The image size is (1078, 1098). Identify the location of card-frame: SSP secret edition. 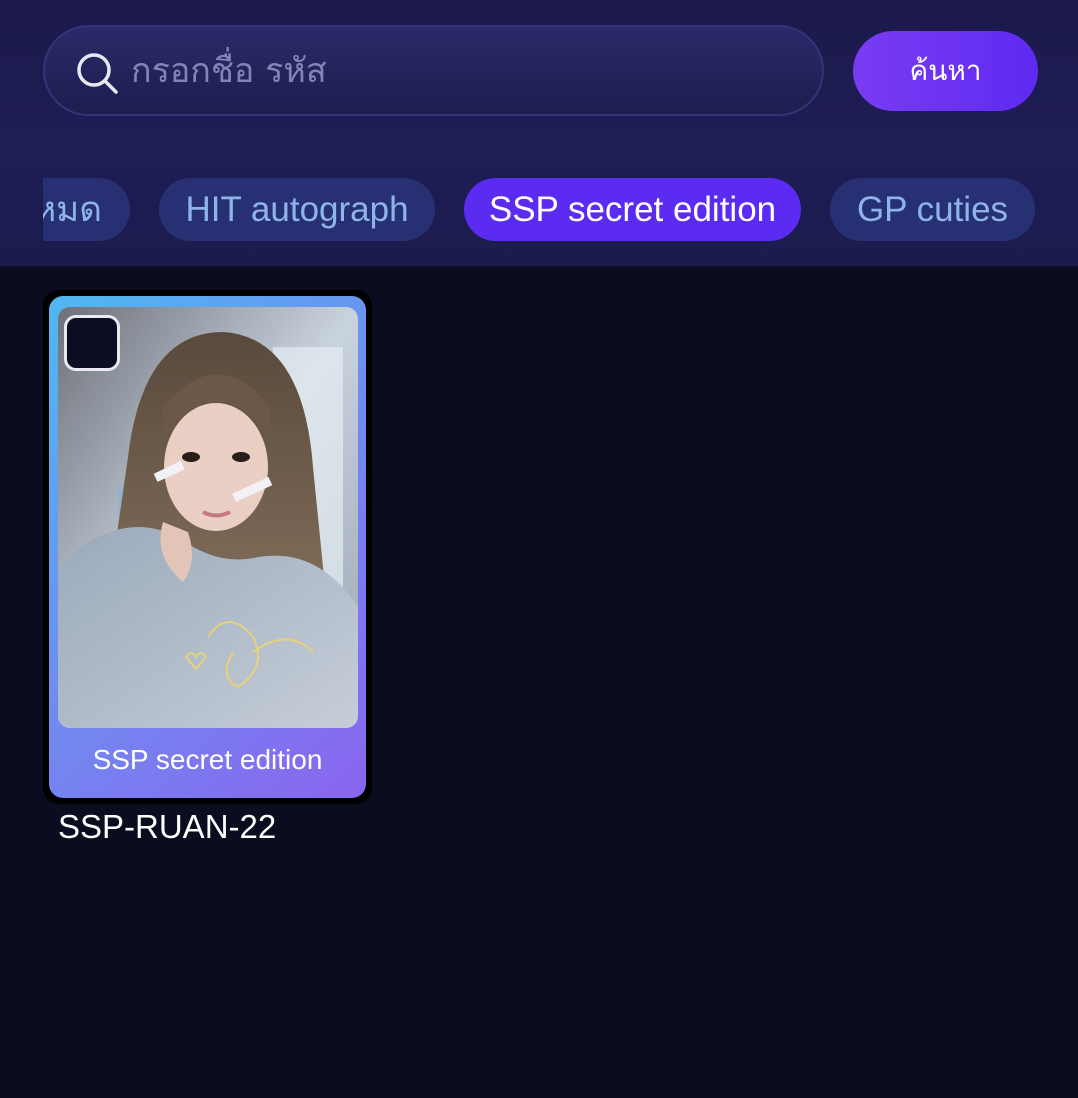
(207, 547).